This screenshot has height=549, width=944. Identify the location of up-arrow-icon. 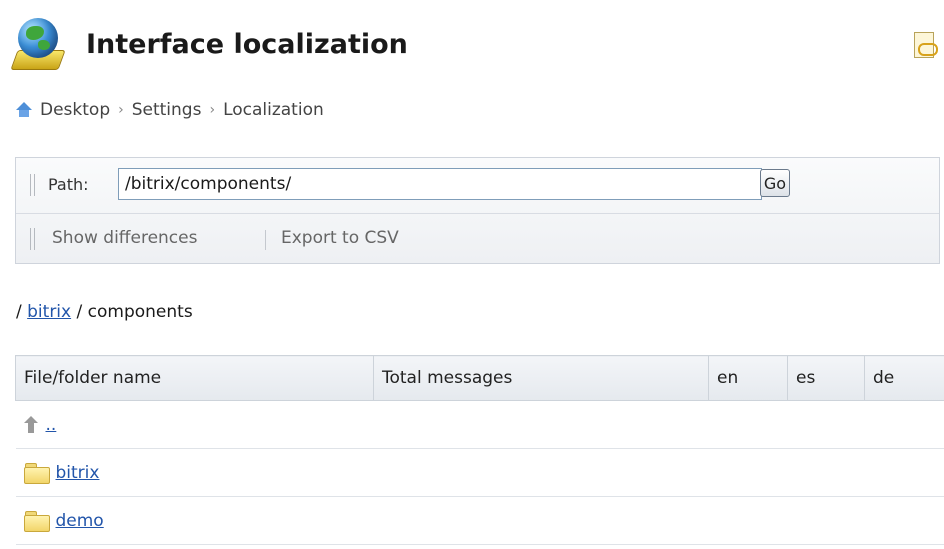
(30, 424).